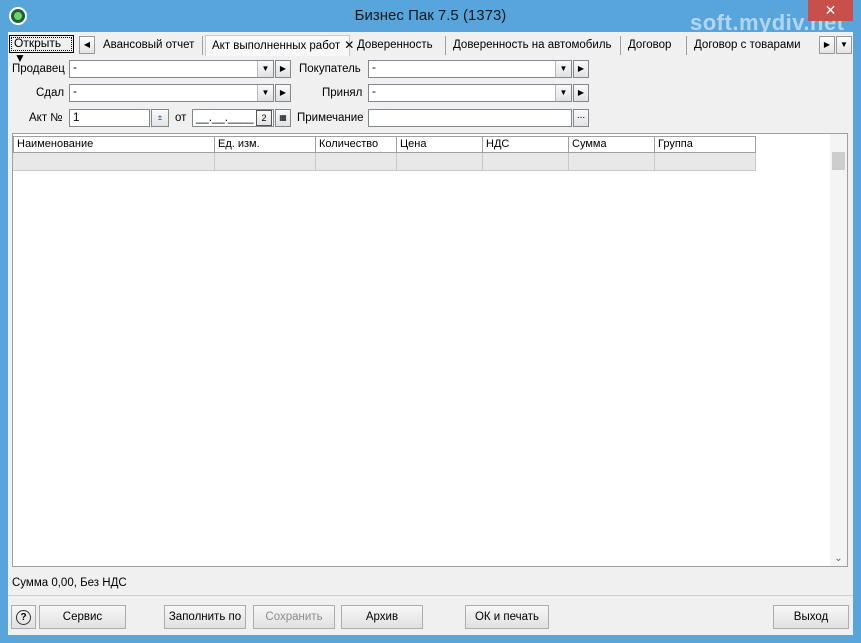  Describe the element at coordinates (838, 558) in the screenshot. I see `chevron-down-icon: ⌄` at that location.